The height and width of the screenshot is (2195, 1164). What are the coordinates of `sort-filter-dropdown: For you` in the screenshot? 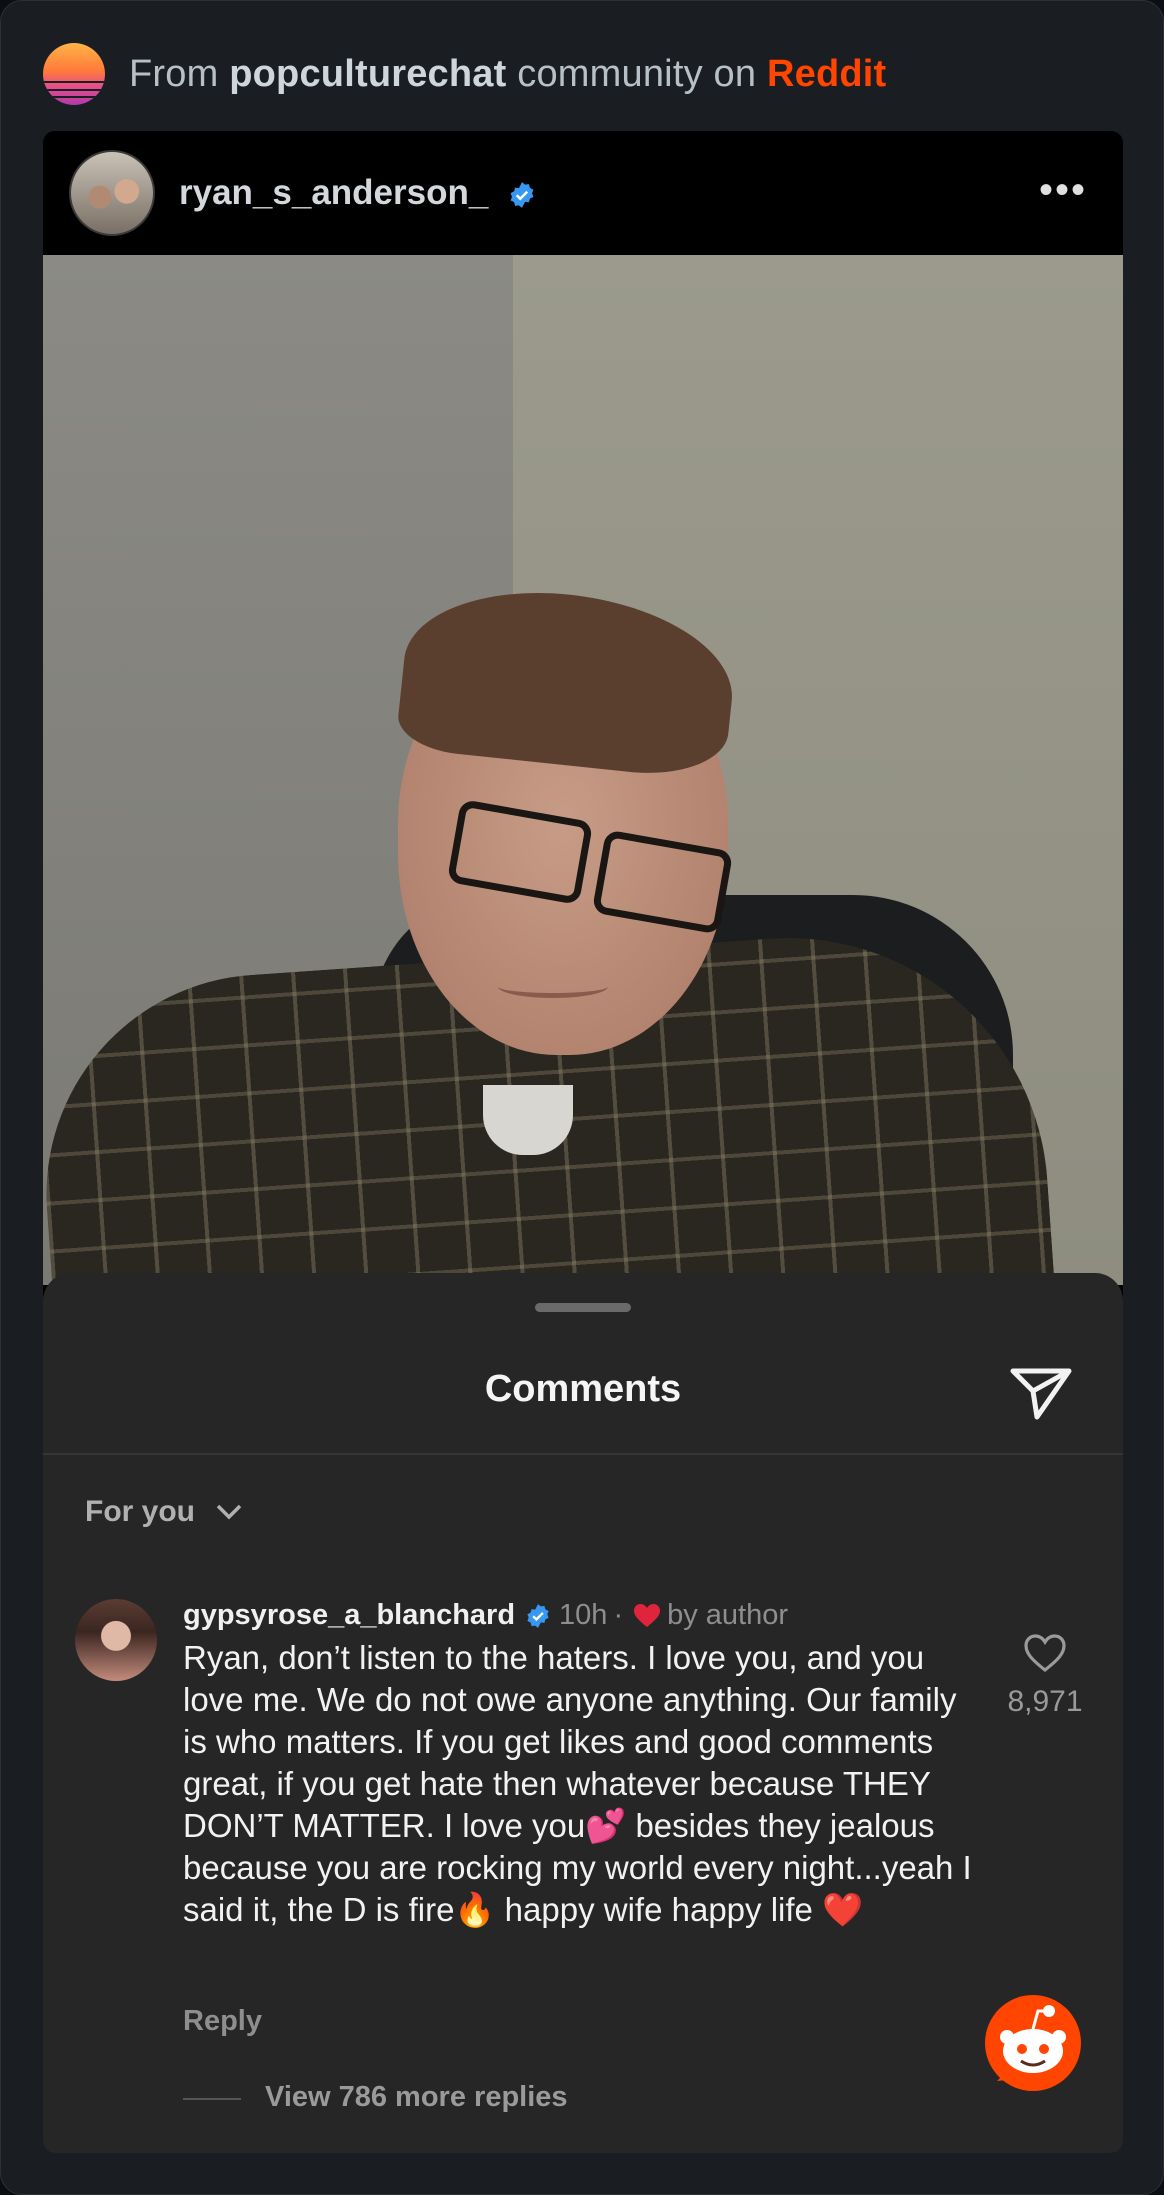 It's located at (164, 1512).